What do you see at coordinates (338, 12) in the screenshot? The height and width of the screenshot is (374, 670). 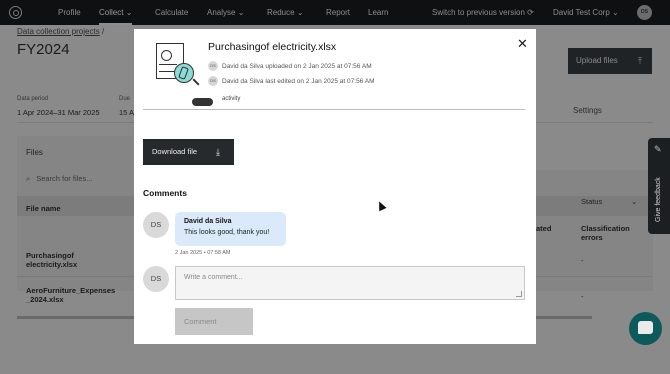 I see `nav-report: Report` at bounding box center [338, 12].